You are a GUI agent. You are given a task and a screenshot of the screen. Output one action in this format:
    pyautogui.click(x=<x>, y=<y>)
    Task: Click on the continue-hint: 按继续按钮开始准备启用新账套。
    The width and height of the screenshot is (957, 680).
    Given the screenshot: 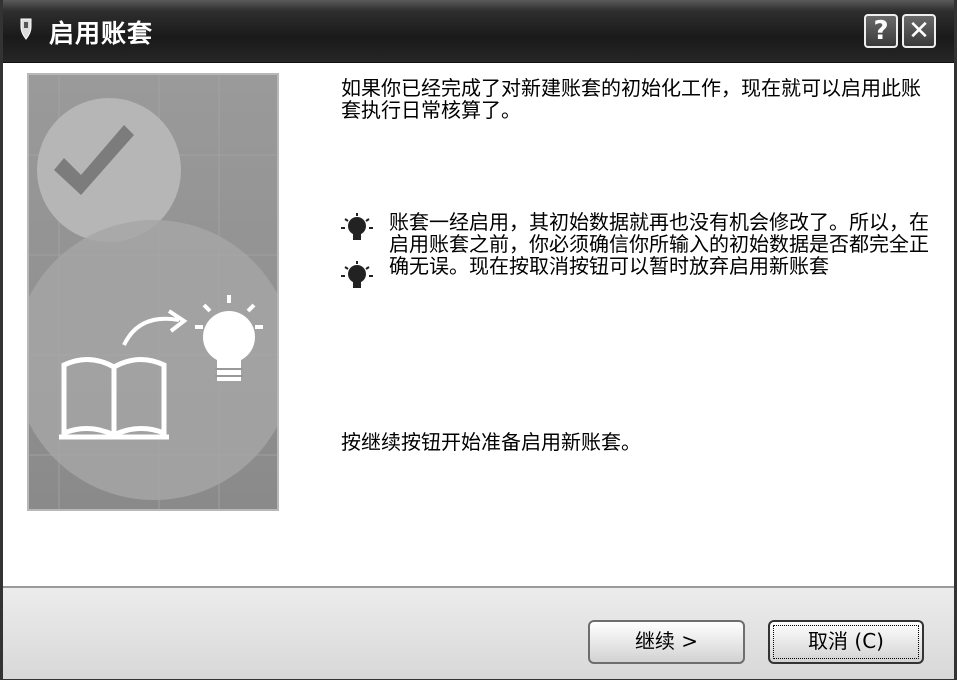 What is the action you would take?
    pyautogui.click(x=491, y=442)
    